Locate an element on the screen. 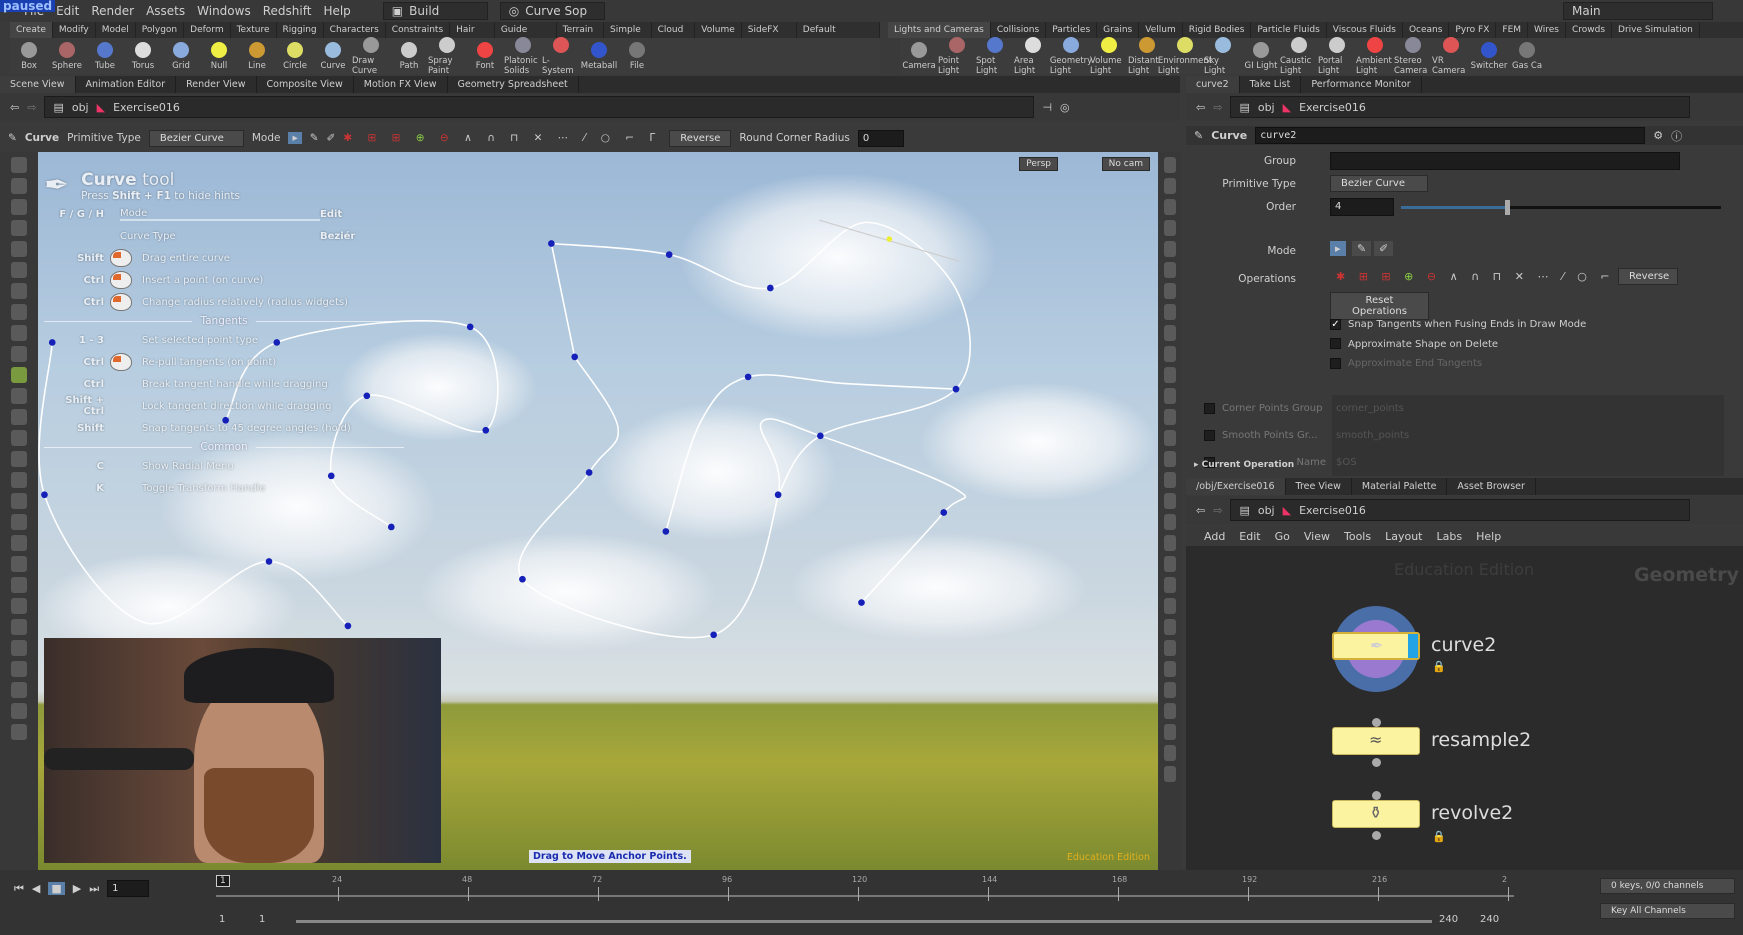 The width and height of the screenshot is (1743, 935). tab: Scene View is located at coordinates (38, 84).